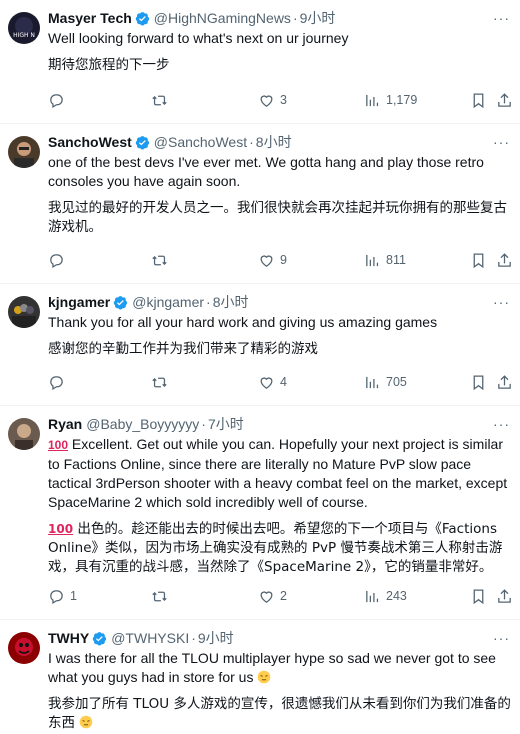  I want to click on views-button: 1,179, so click(390, 100).